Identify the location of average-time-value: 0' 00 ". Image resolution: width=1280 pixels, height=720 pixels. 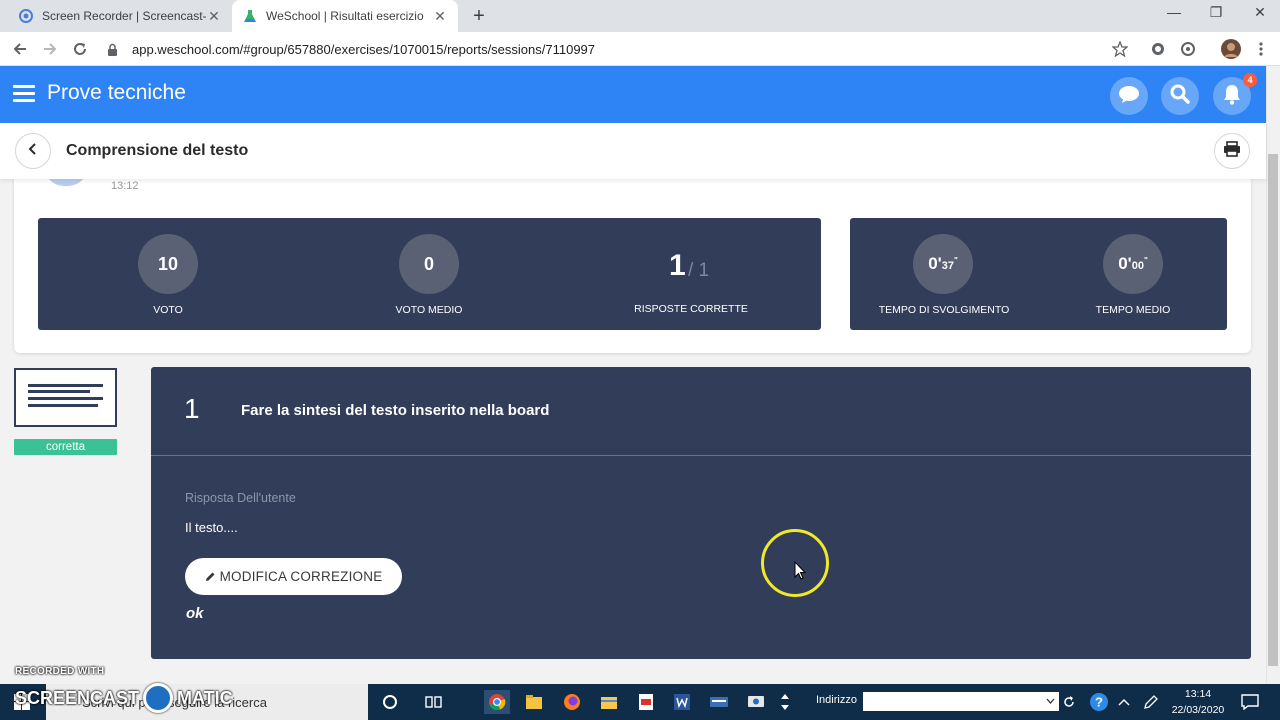
(1133, 264).